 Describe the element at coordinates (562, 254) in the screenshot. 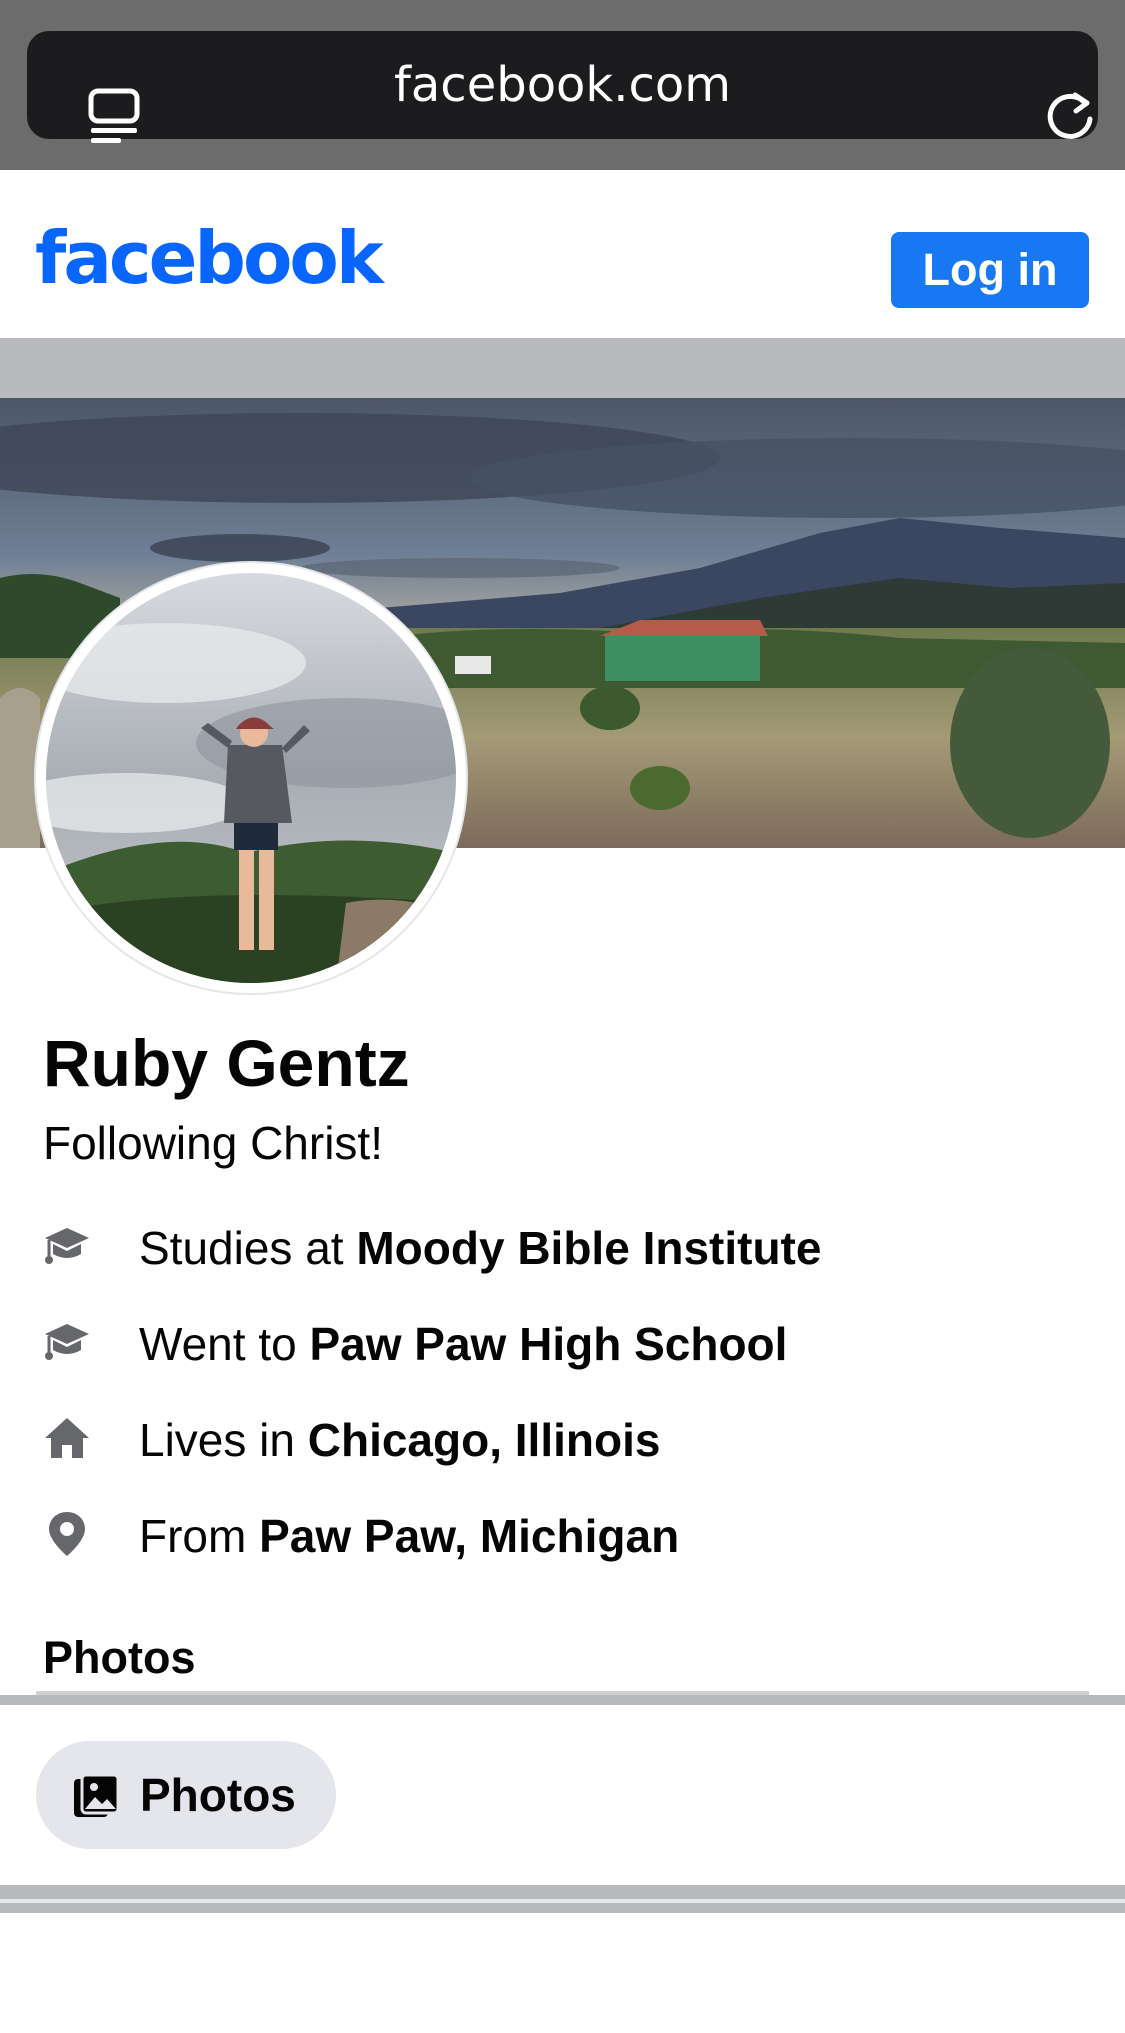

I see `site-header: facebook Log in` at that location.